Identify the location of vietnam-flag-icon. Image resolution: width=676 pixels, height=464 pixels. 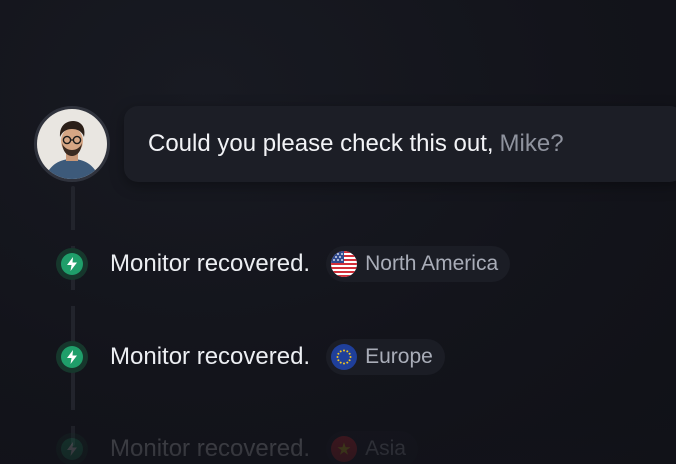
(344, 449).